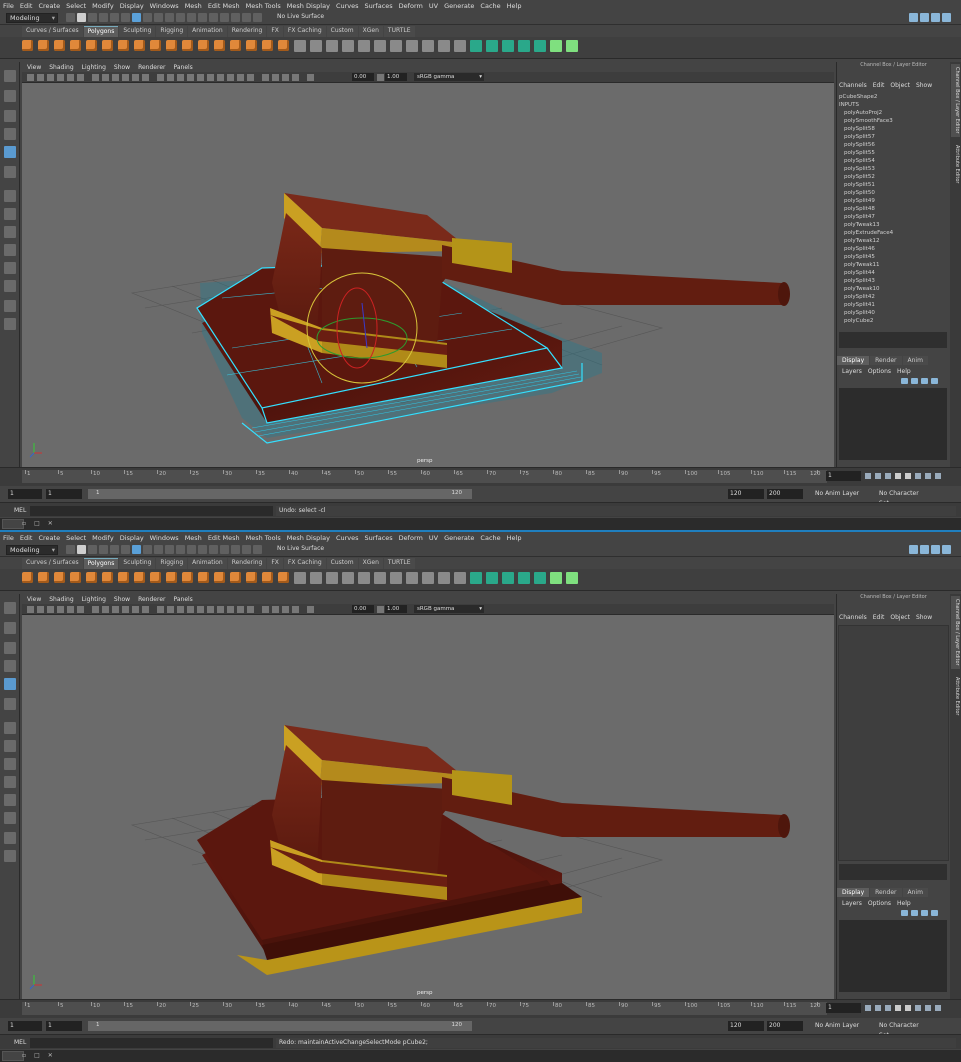  What do you see at coordinates (125, 609) in the screenshot?
I see `gate-mask-icon` at bounding box center [125, 609].